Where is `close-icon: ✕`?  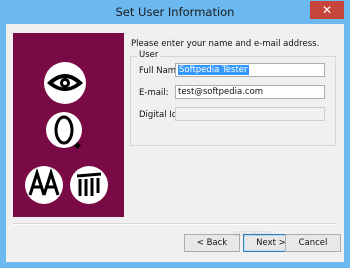 close-icon: ✕ is located at coordinates (327, 10).